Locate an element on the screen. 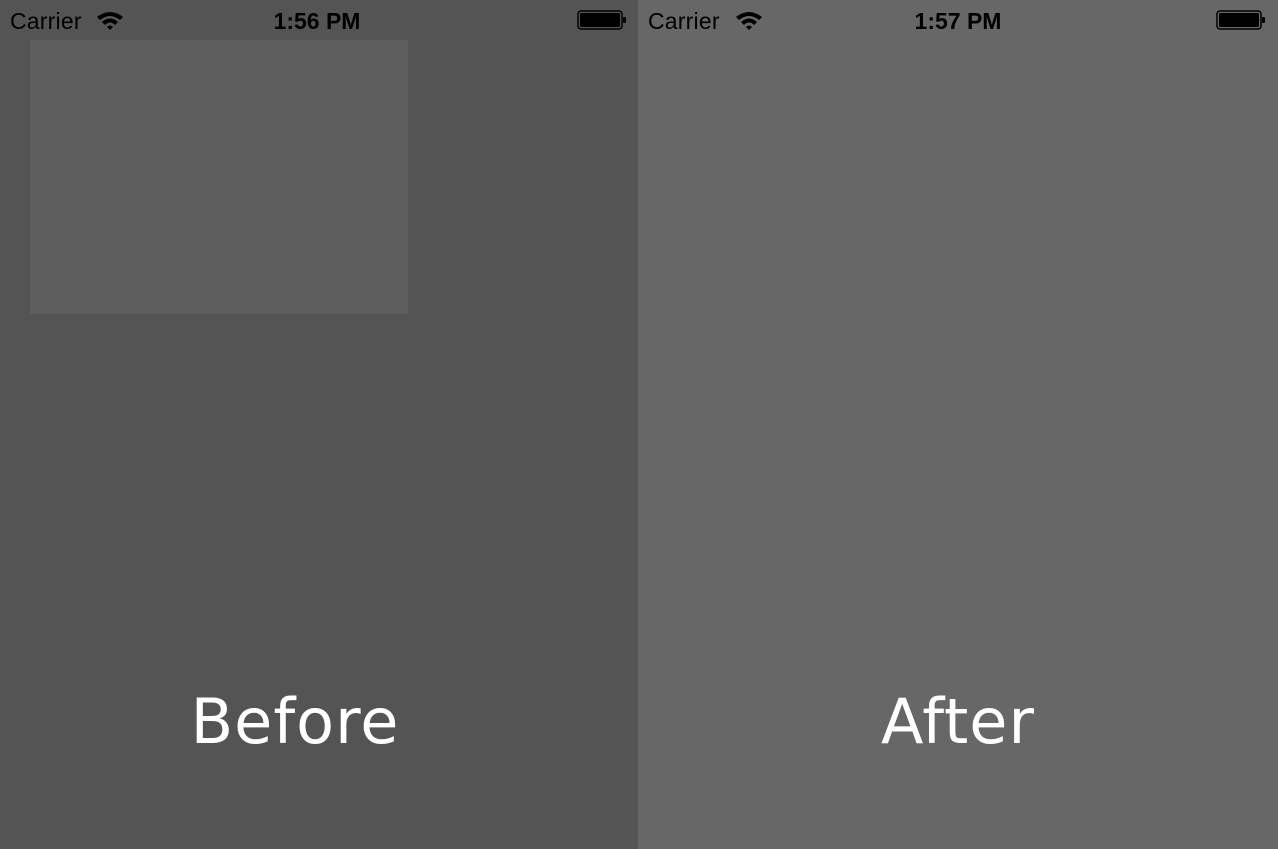  status-time: 1:56 PM is located at coordinates (317, 21).